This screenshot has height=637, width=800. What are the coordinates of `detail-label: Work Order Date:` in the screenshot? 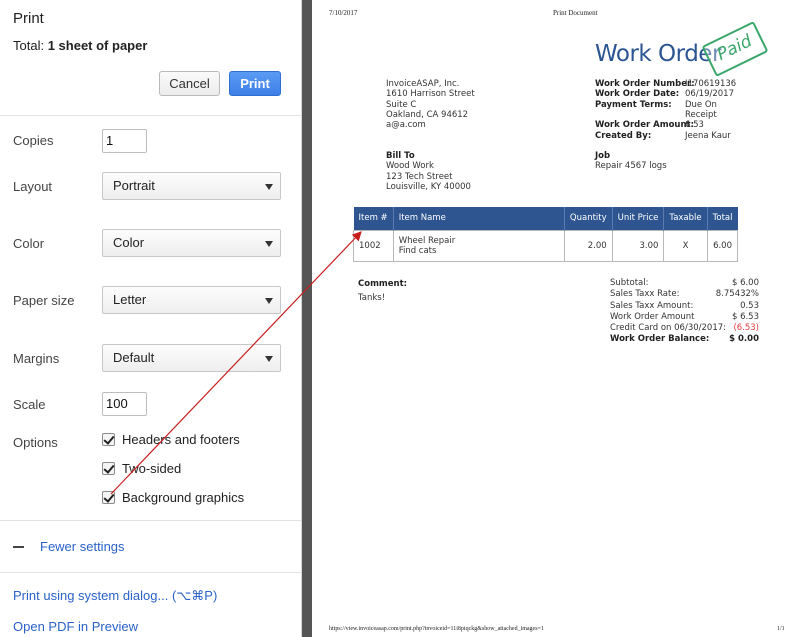 It's located at (637, 94).